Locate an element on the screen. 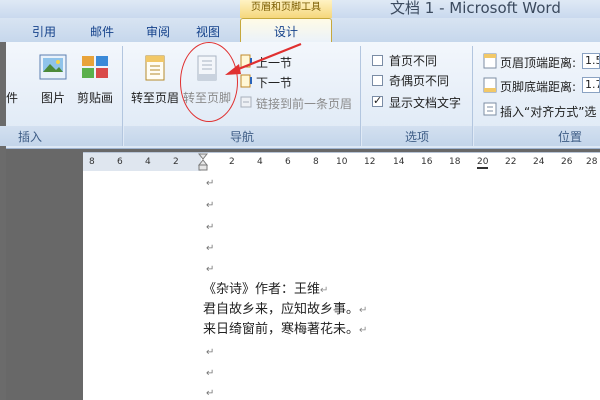 Image resolution: width=600 pixels, height=400 pixels. show-doc-text-label: 显示文档文字 is located at coordinates (425, 103).